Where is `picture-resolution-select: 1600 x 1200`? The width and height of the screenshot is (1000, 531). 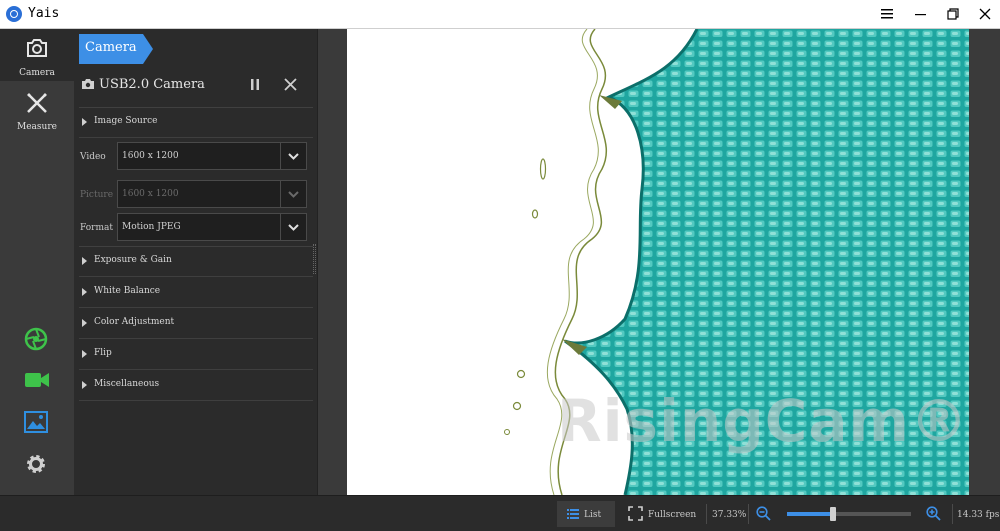 picture-resolution-select: 1600 x 1200 is located at coordinates (212, 194).